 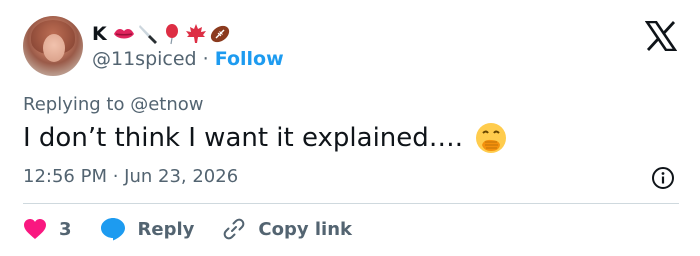 I want to click on reply-button: Reply, so click(x=147, y=229).